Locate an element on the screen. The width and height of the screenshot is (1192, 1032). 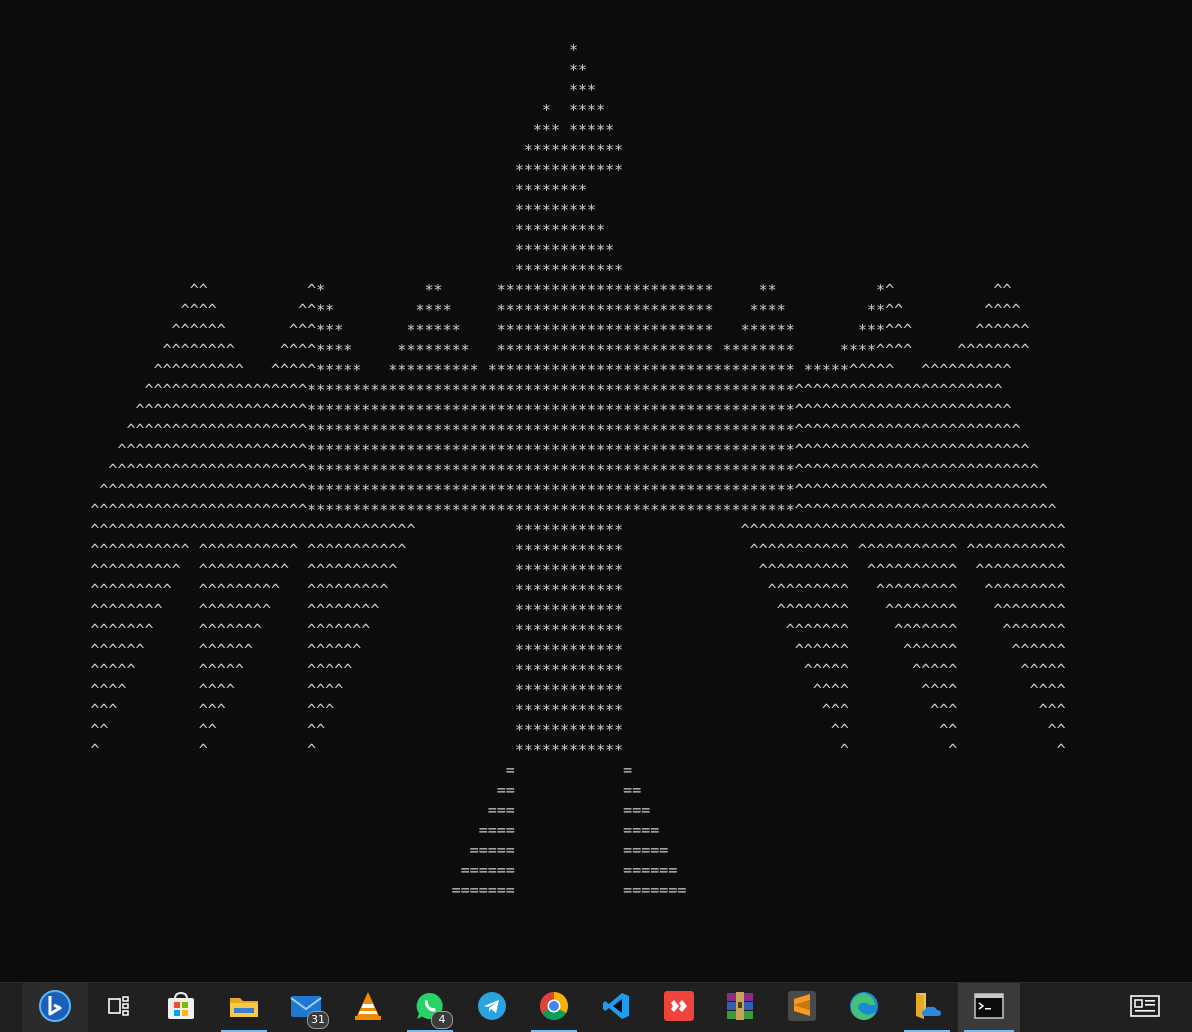
edge-icon is located at coordinates (864, 1008).